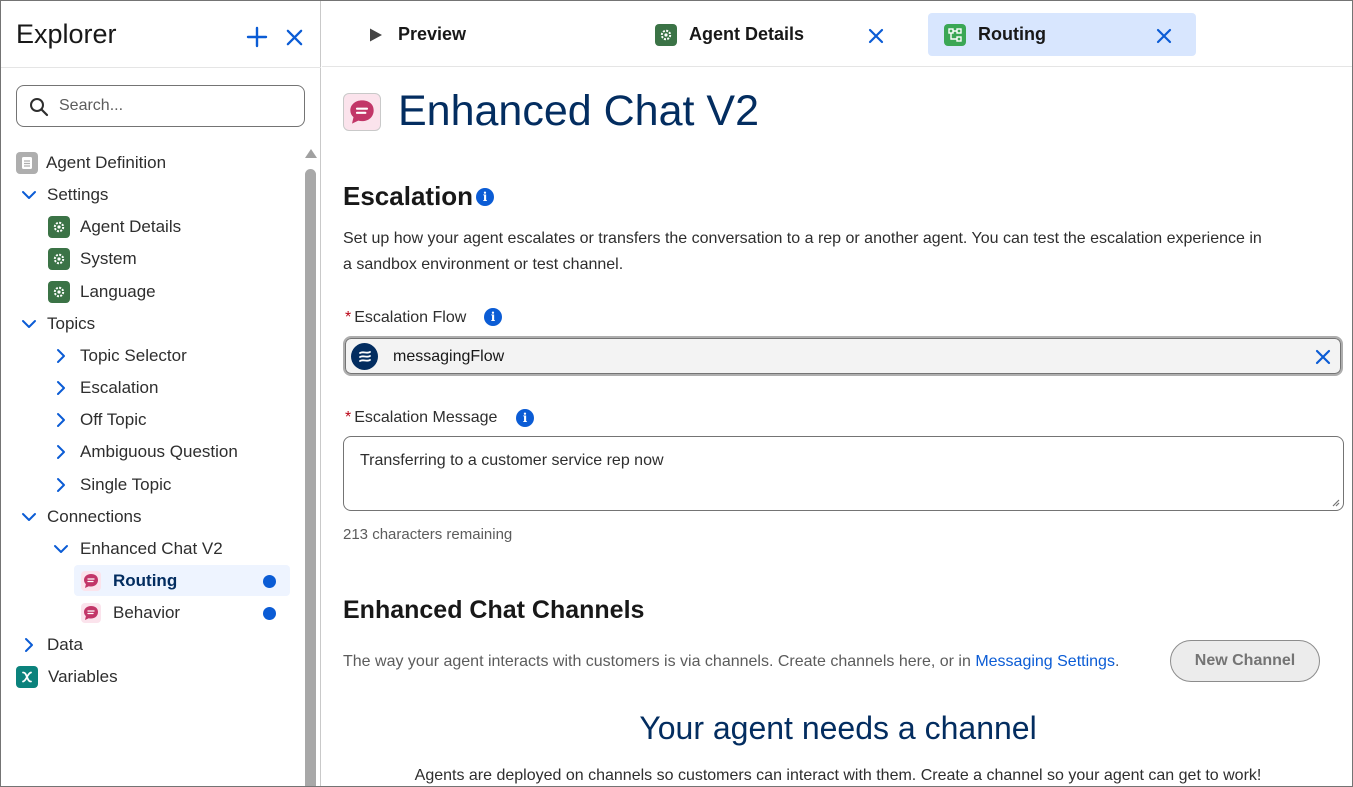  What do you see at coordinates (120, 356) in the screenshot?
I see `tree-item-topic-selector: Topic Selector` at bounding box center [120, 356].